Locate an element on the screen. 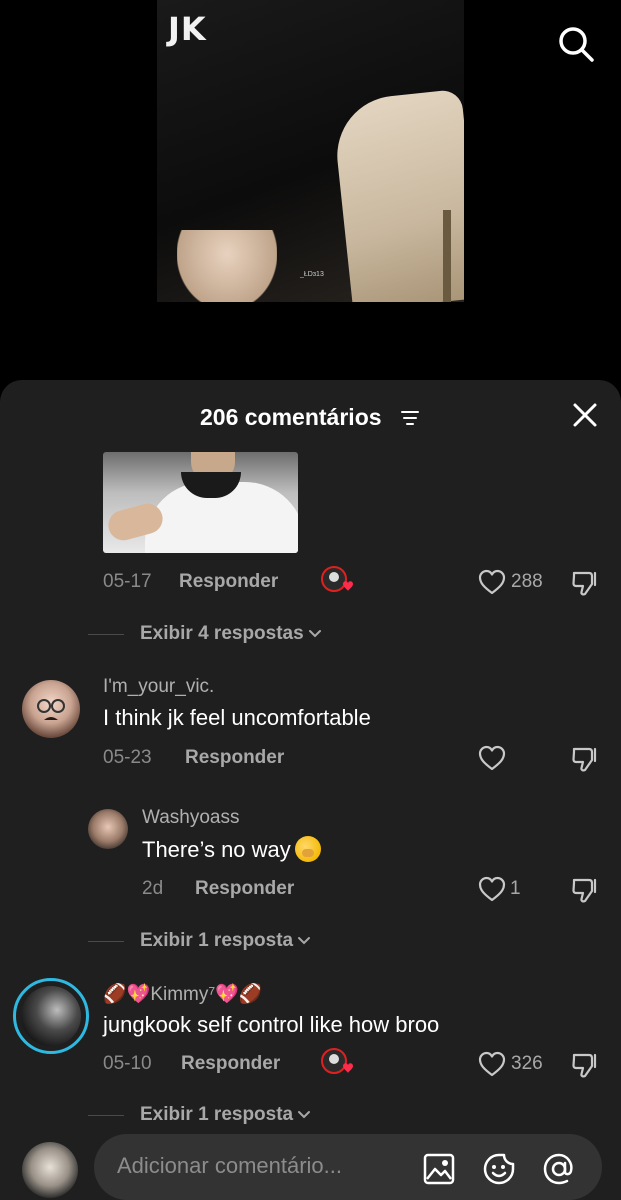  view-replies-link: Exibir 4 respostas is located at coordinates (231, 634).